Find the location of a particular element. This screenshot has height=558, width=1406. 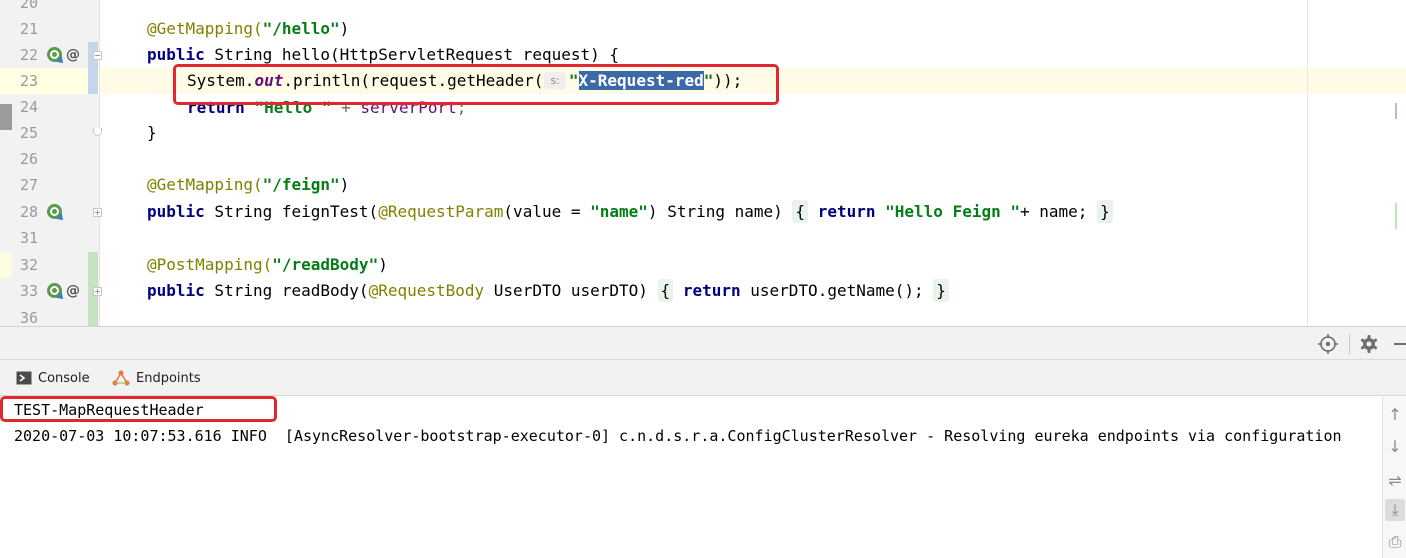

console-side-toolbar: ↑ ↓ ⇌ ⤓ ⎙ is located at coordinates (1394, 477).